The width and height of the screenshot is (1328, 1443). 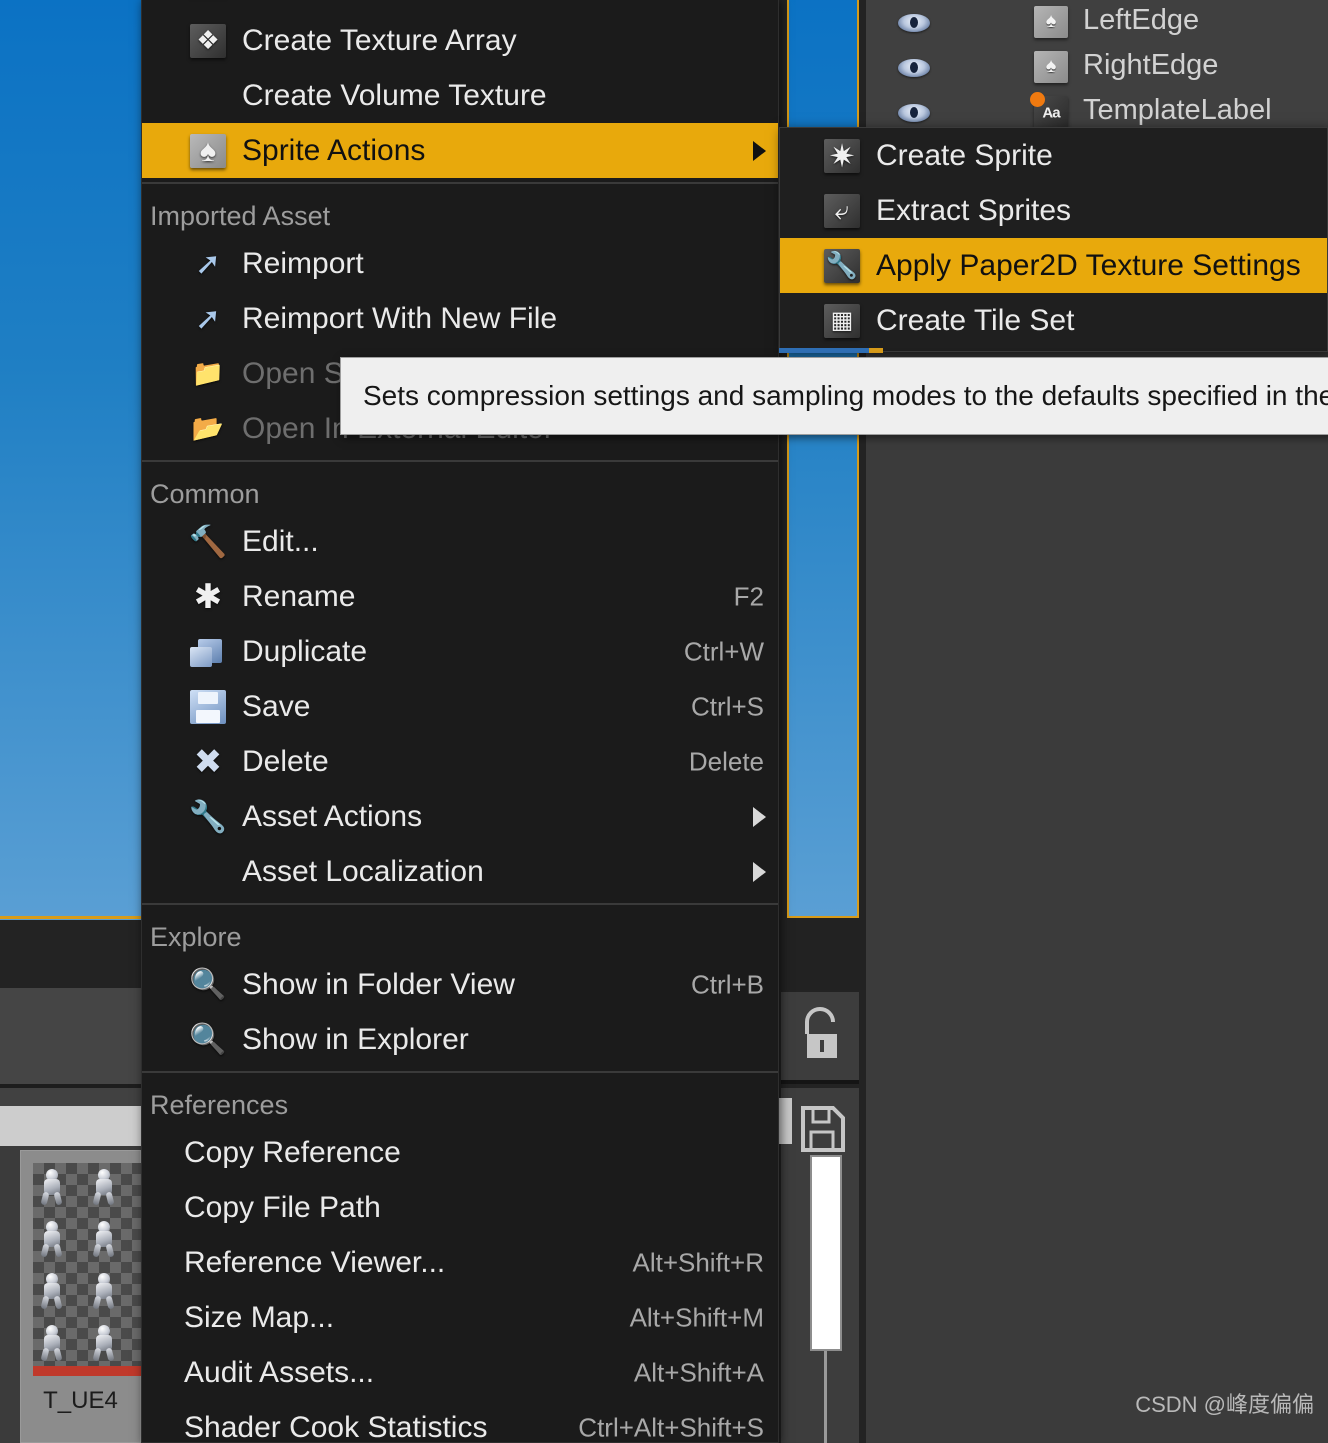 I want to click on menu-item-shortcut: Ctrl+B, so click(x=727, y=984).